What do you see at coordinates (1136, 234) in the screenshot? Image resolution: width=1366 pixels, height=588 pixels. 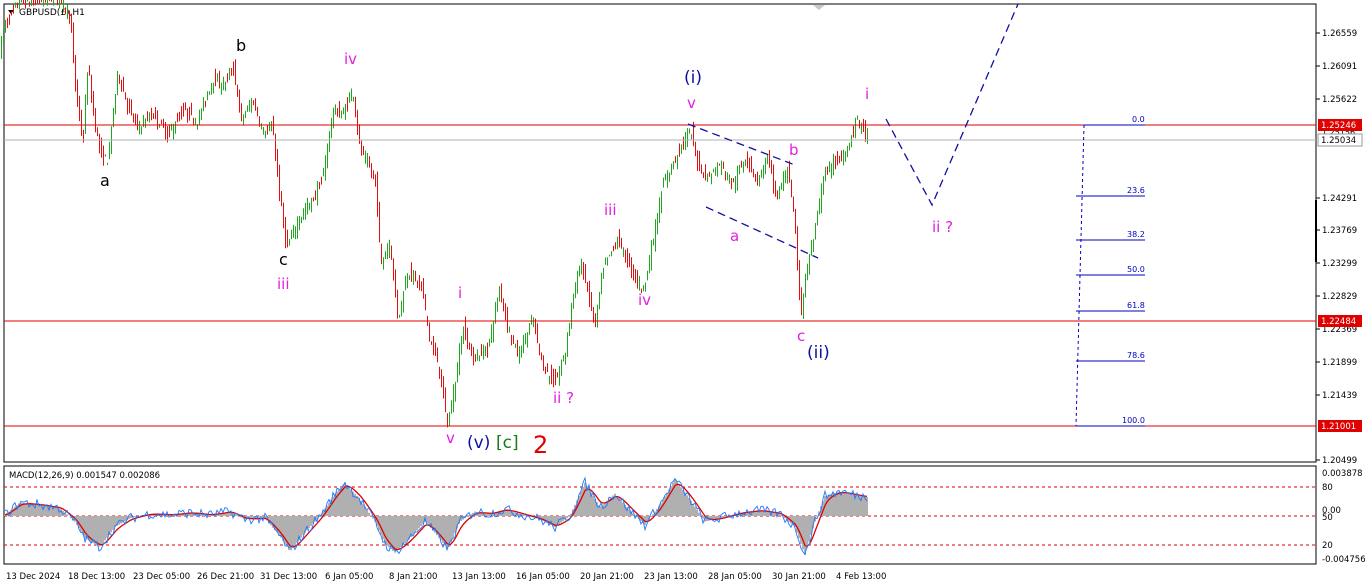 I see `fib-label: 38.2` at bounding box center [1136, 234].